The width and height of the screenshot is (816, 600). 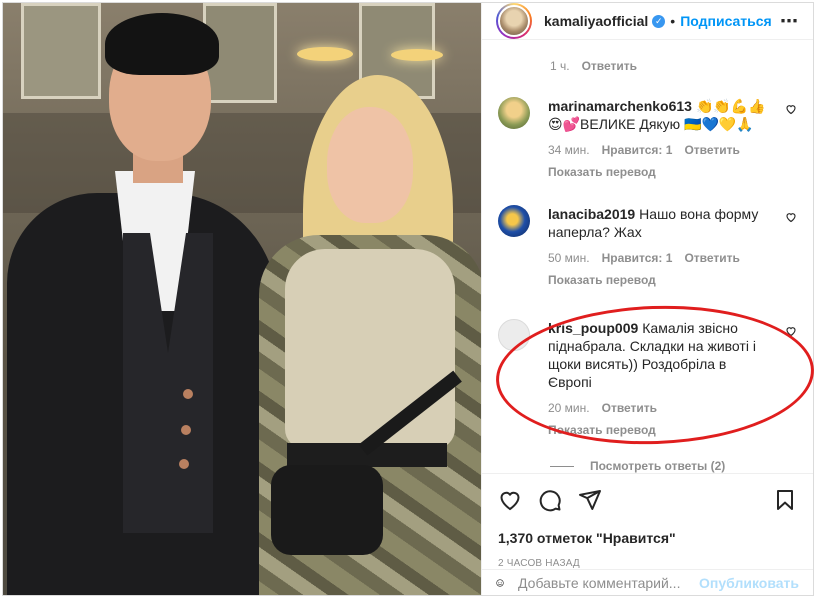 What do you see at coordinates (325, 54) in the screenshot?
I see `lamp-left` at bounding box center [325, 54].